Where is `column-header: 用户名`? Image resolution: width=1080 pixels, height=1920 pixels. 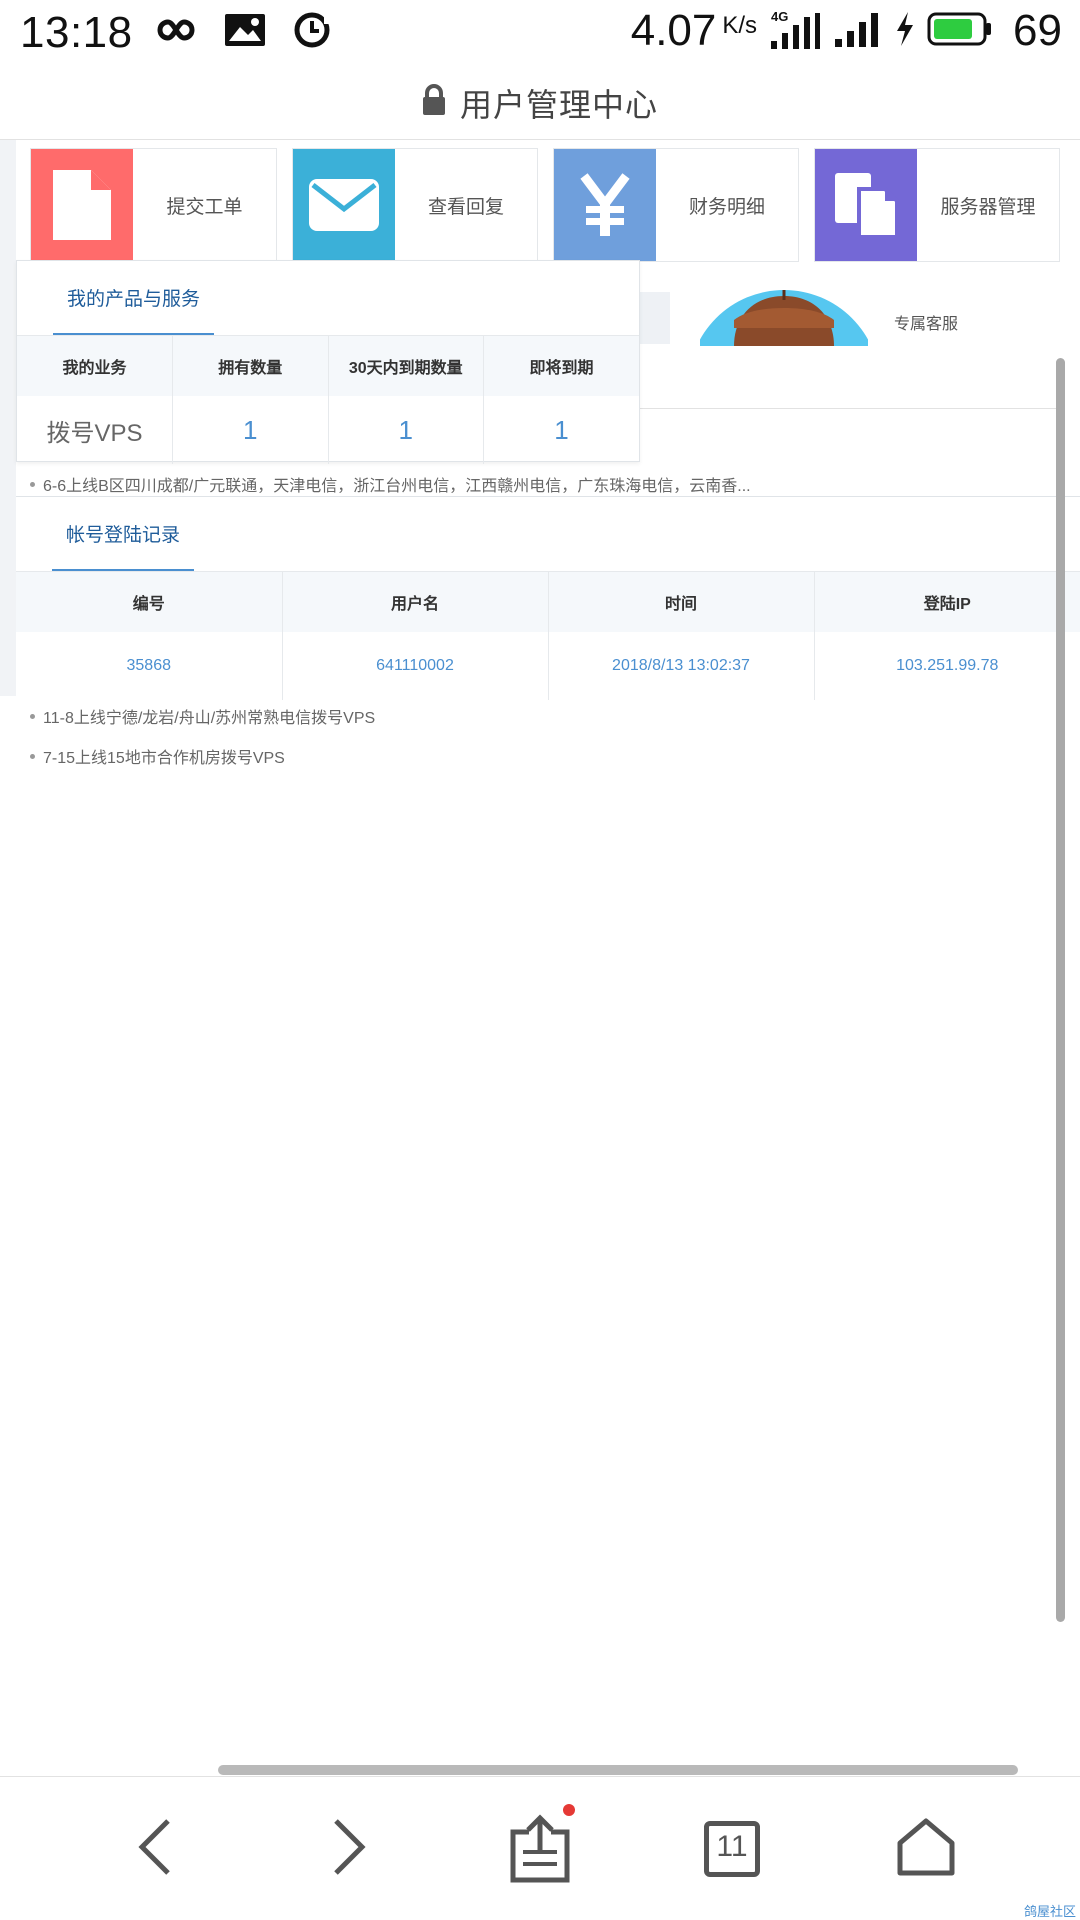 column-header: 用户名 is located at coordinates (415, 602).